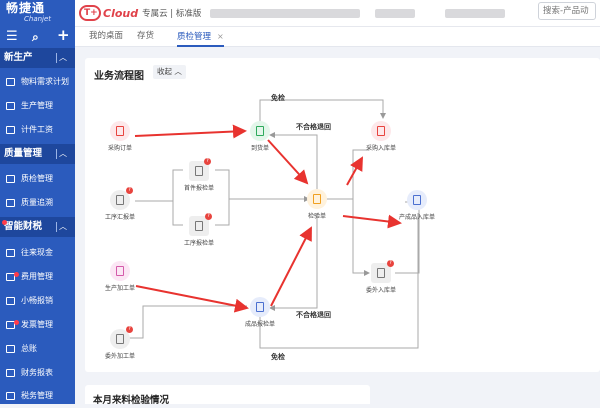  I want to click on sidebar-group-label: 新生产, so click(18, 57).